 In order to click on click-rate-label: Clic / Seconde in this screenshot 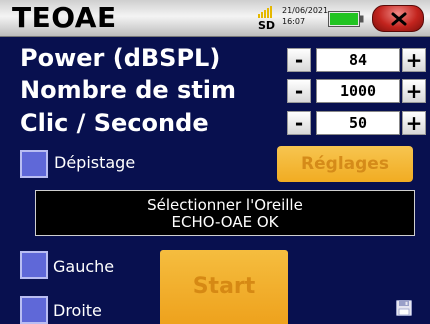, I will do `click(114, 123)`.